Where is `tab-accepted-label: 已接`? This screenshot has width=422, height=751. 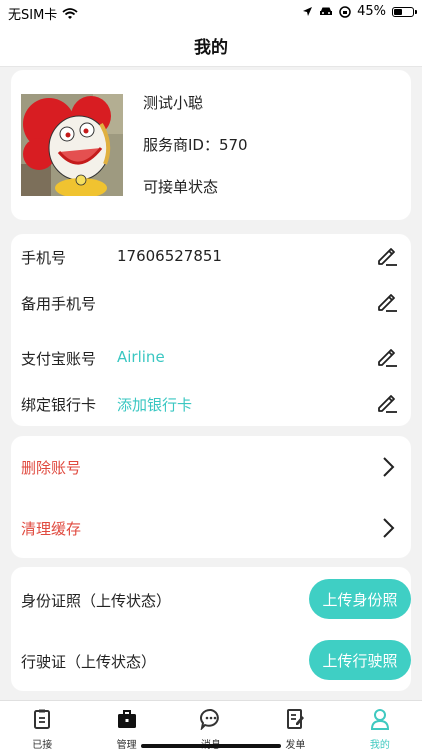
tab-accepted-label: 已接 is located at coordinates (42, 745).